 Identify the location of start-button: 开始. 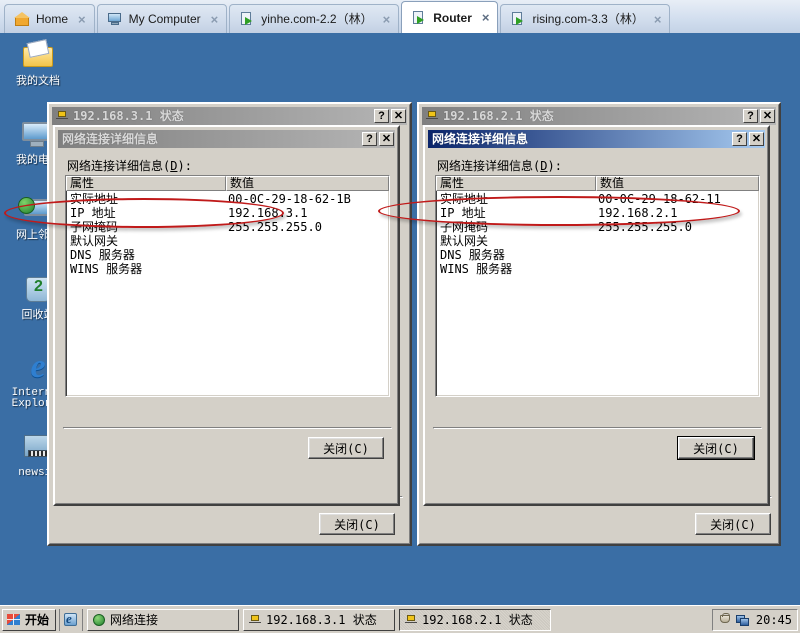
(29, 619).